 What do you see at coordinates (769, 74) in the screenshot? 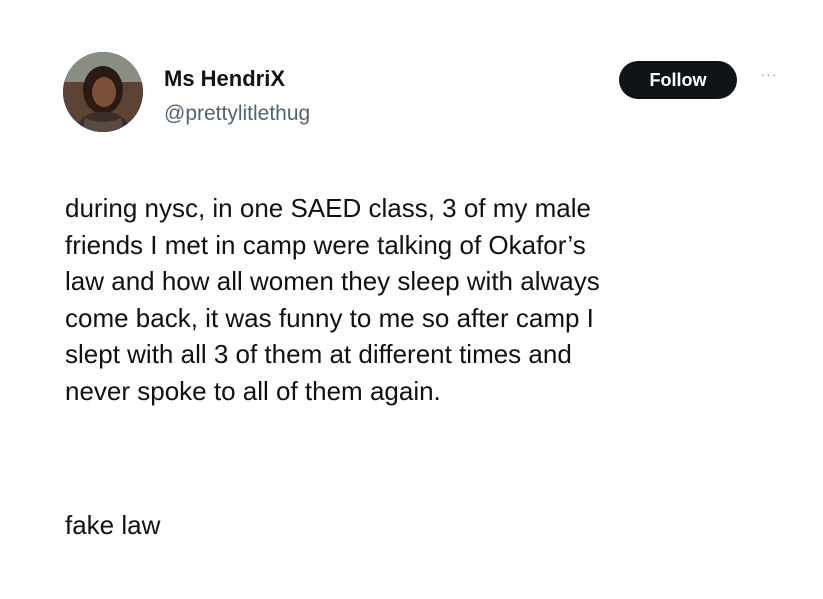
I see `ellipsis-icon: ···` at bounding box center [769, 74].